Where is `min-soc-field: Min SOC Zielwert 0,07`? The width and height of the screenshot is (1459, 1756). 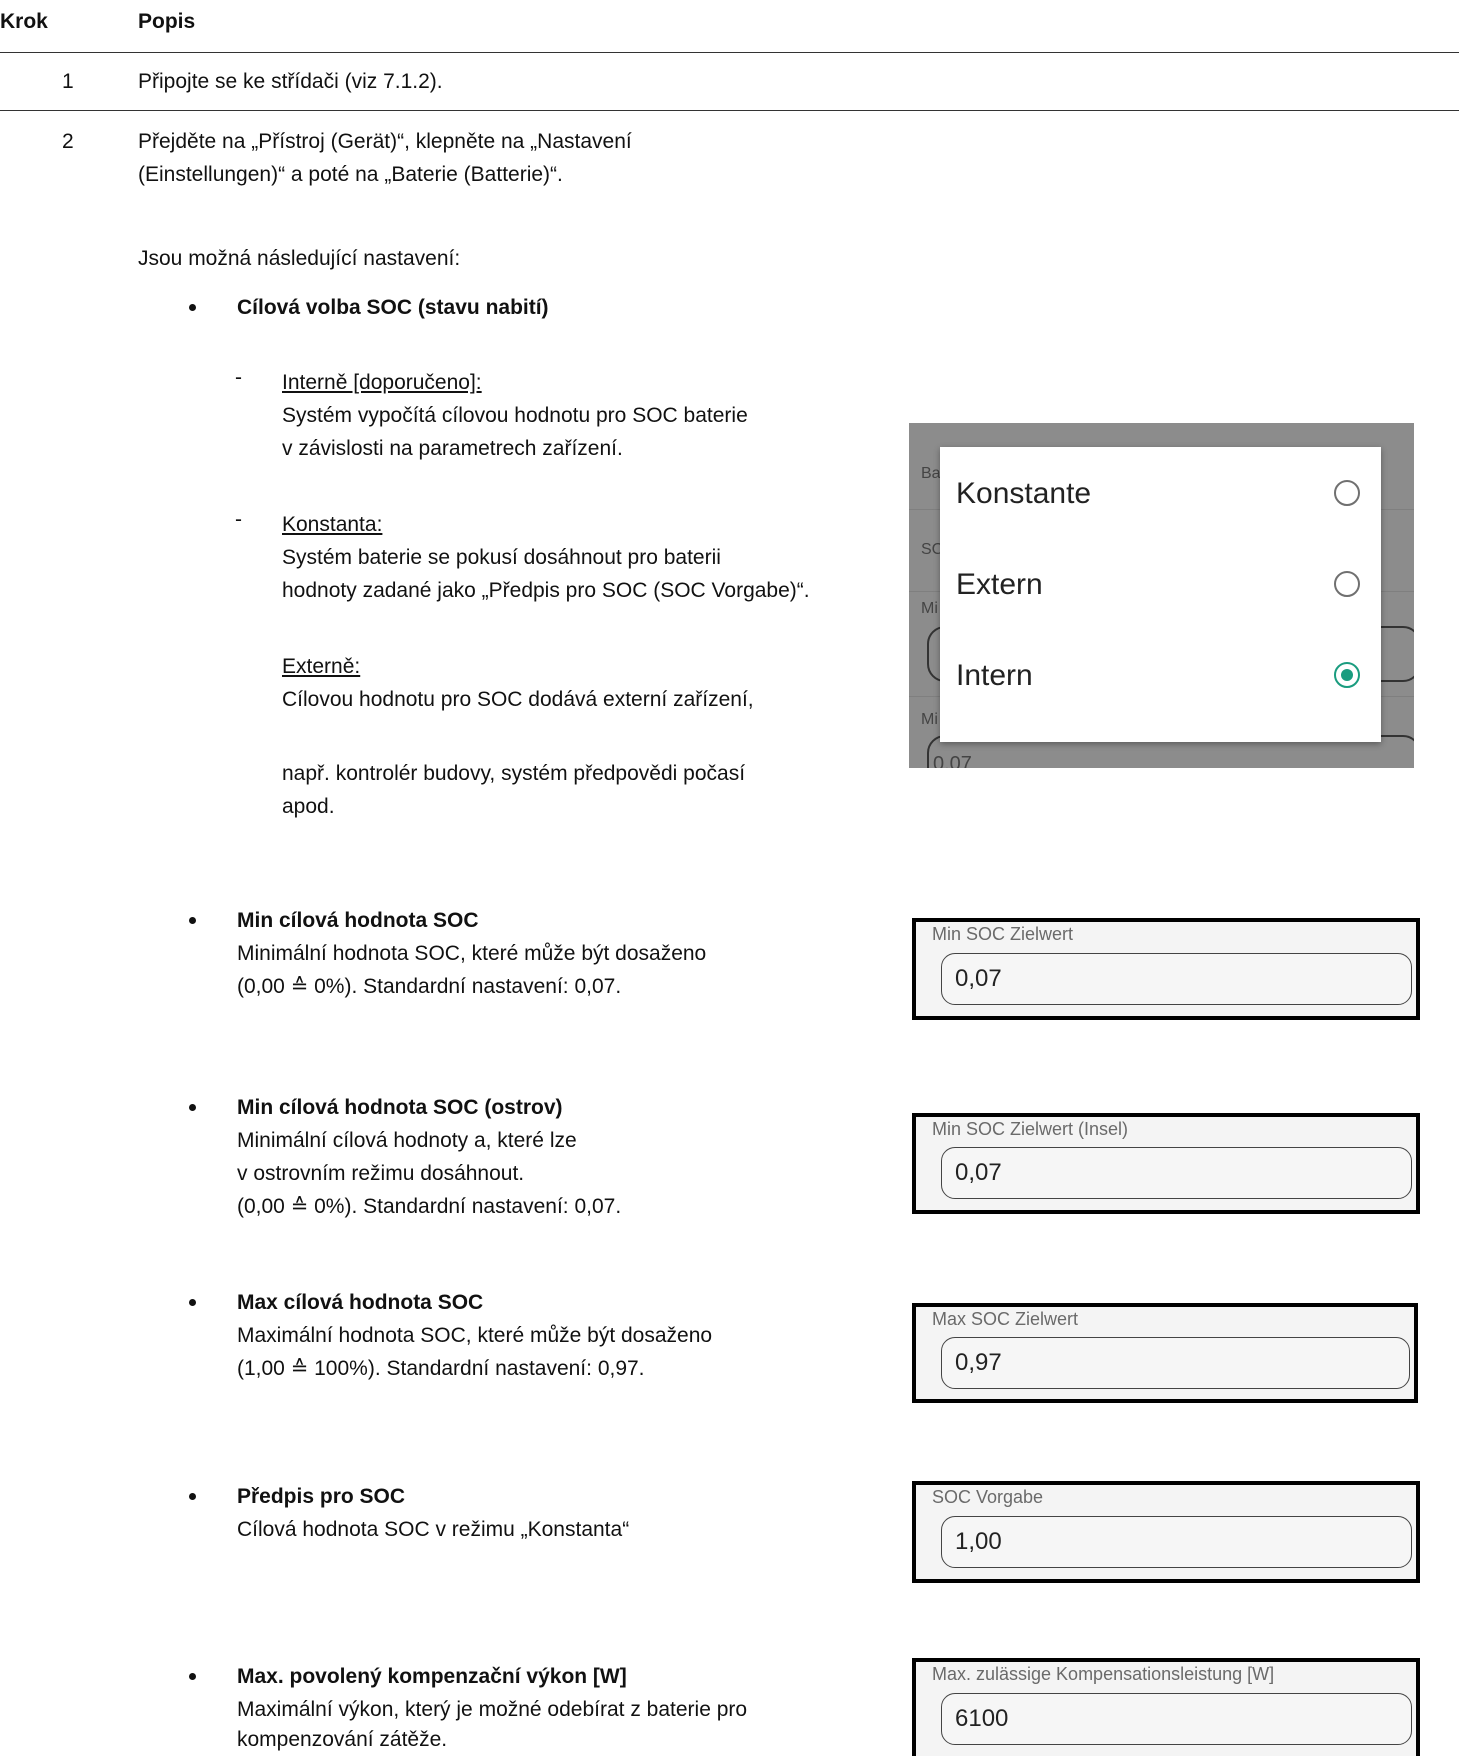 min-soc-field: Min SOC Zielwert 0,07 is located at coordinates (1166, 969).